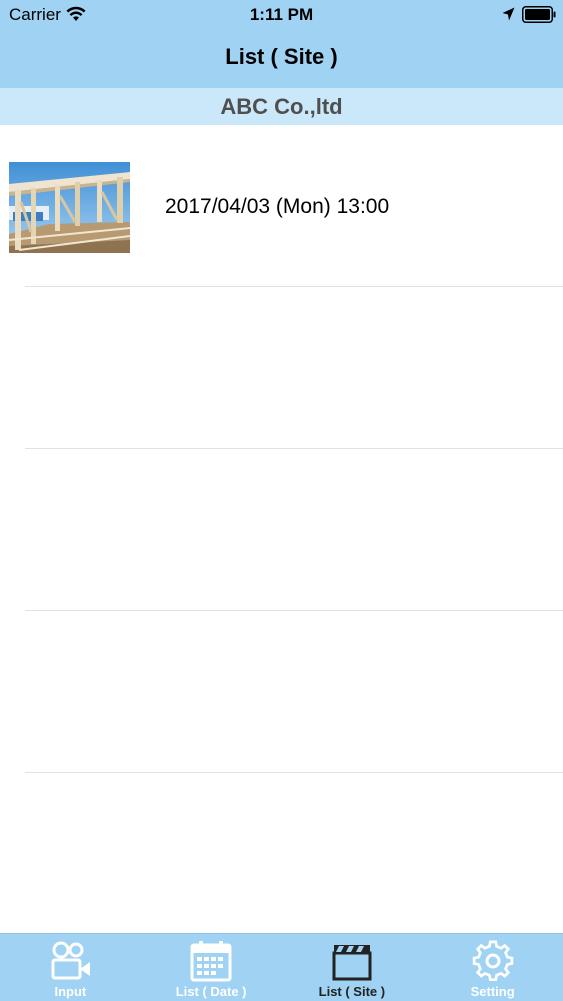 Image resolution: width=563 pixels, height=1001 pixels. I want to click on status-bar: Carrier 1:11 PM, so click(281, 15).